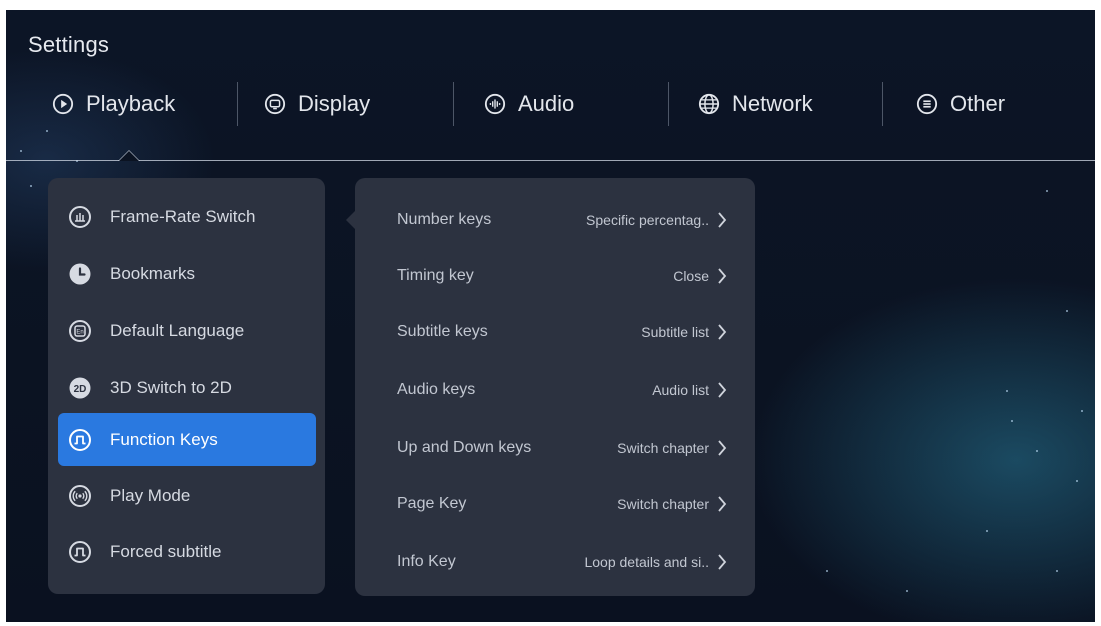 The height and width of the screenshot is (626, 1101). What do you see at coordinates (646, 562) in the screenshot?
I see `setting-value-text: Loop details and si..` at bounding box center [646, 562].